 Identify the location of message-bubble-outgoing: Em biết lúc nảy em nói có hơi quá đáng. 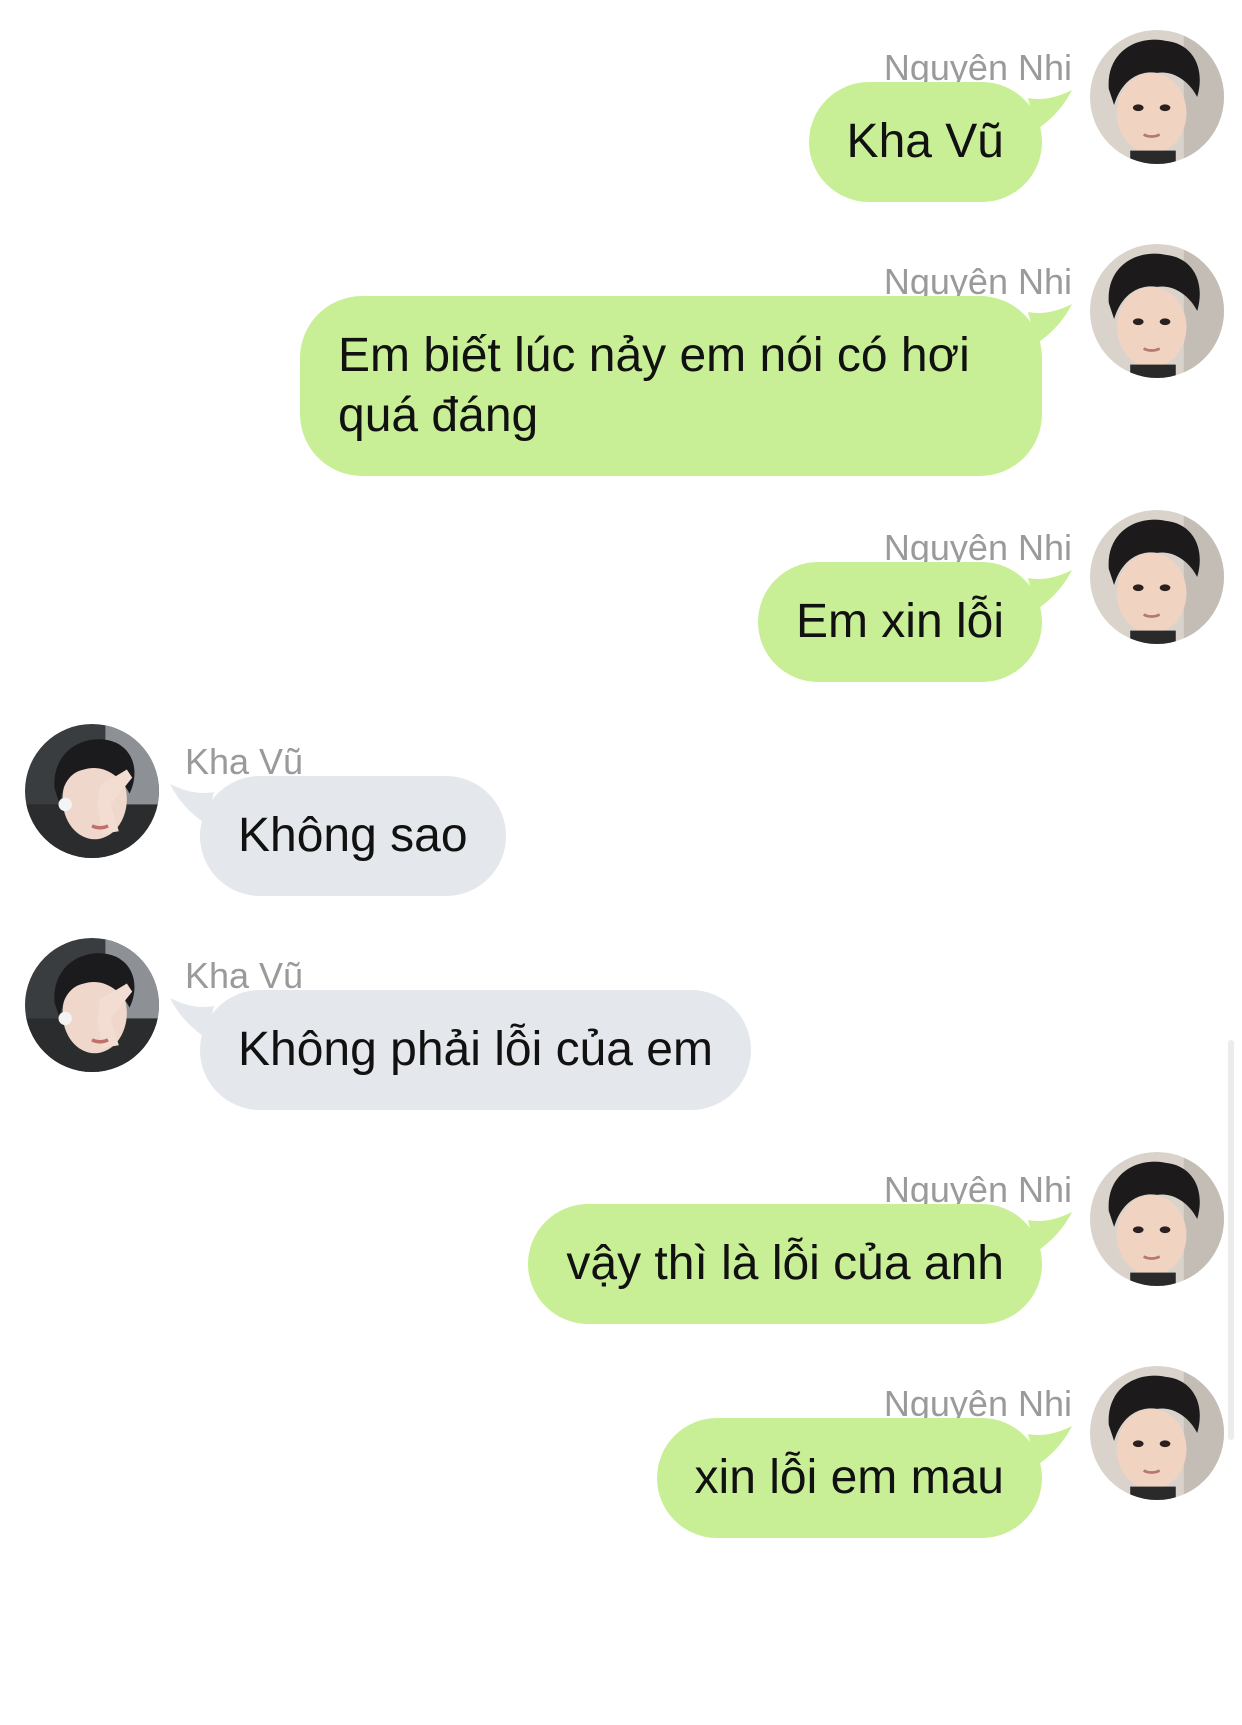
(686, 386).